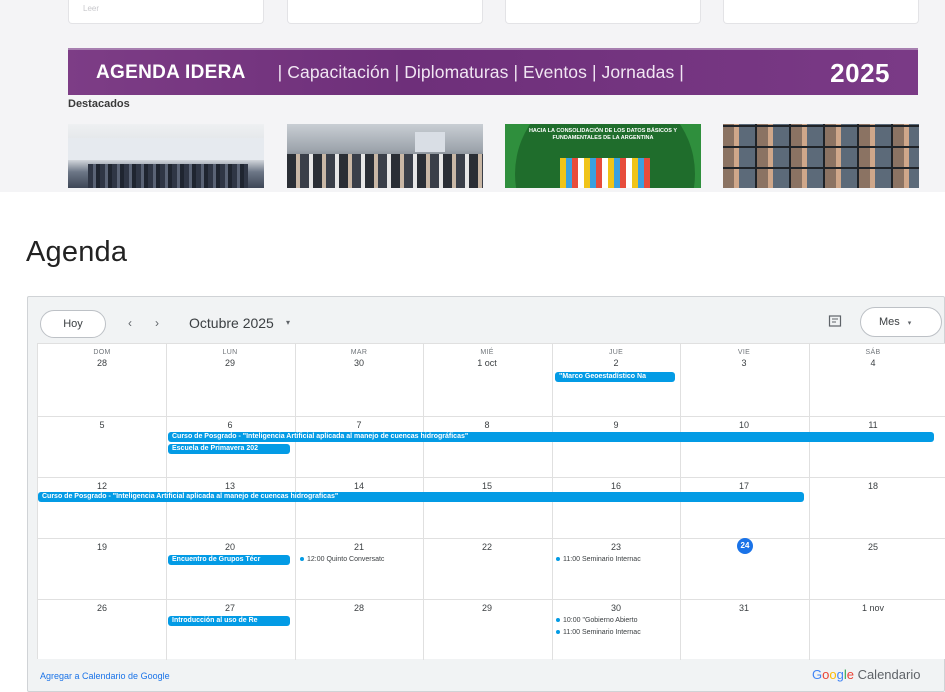  Describe the element at coordinates (873, 486) in the screenshot. I see `day-number: 18` at that location.